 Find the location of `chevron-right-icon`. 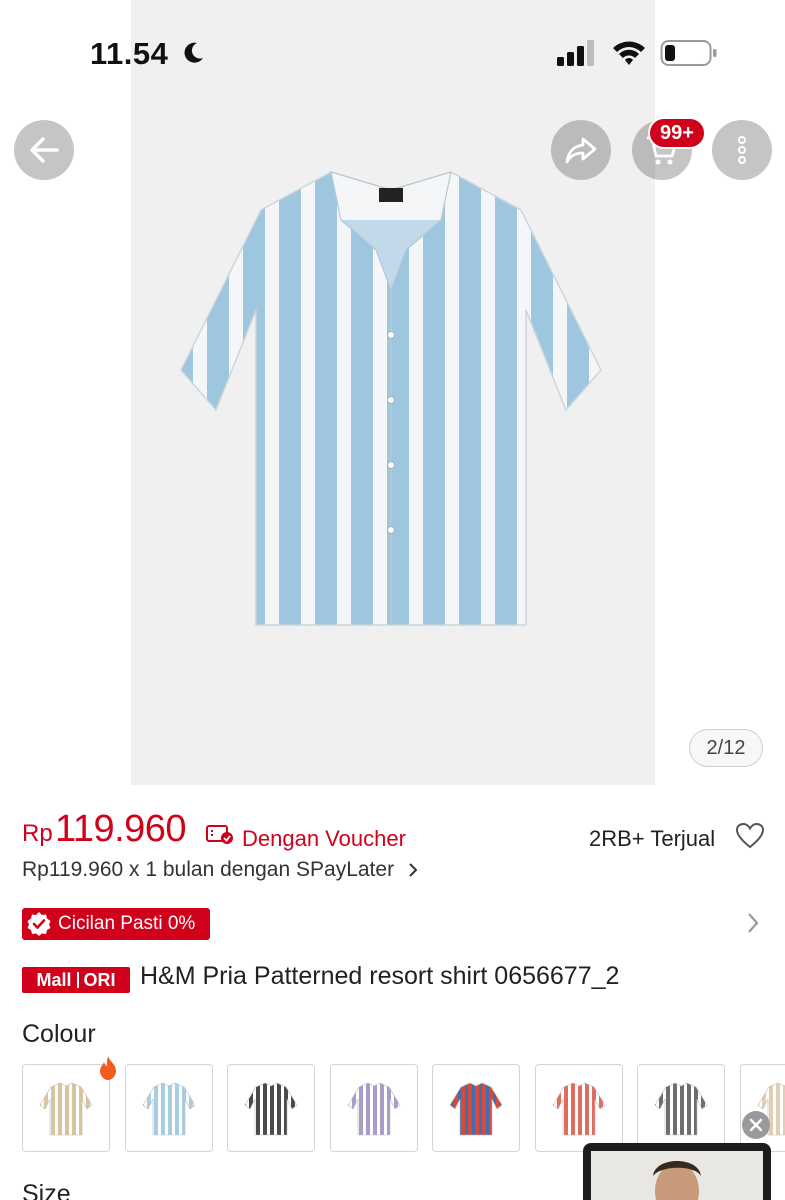

chevron-right-icon is located at coordinates (413, 870).